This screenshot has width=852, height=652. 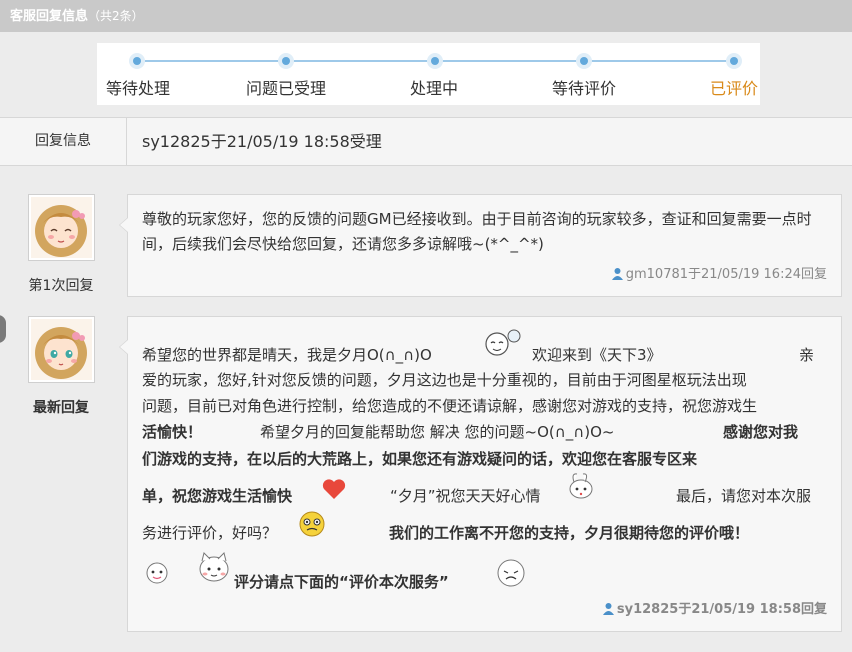 I want to click on cat-emoji-icon, so click(x=503, y=342).